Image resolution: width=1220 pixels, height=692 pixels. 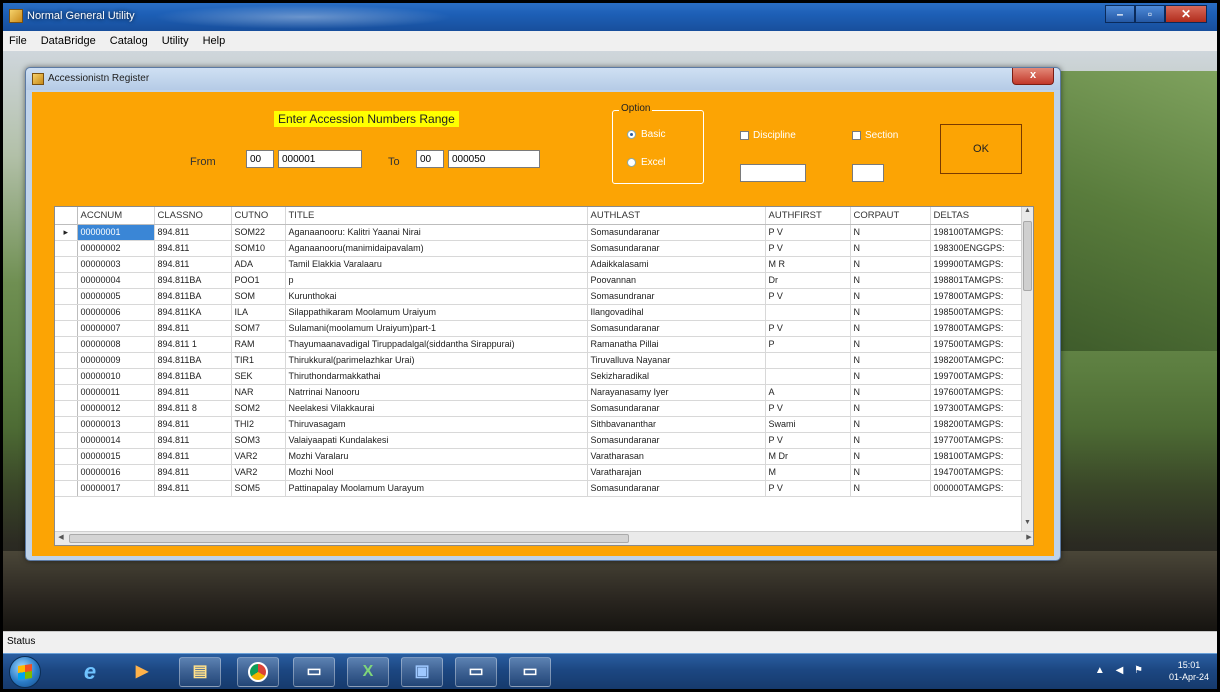 I want to click on table-cell: Tamil Elakkia Varalaaru, so click(x=436, y=264).